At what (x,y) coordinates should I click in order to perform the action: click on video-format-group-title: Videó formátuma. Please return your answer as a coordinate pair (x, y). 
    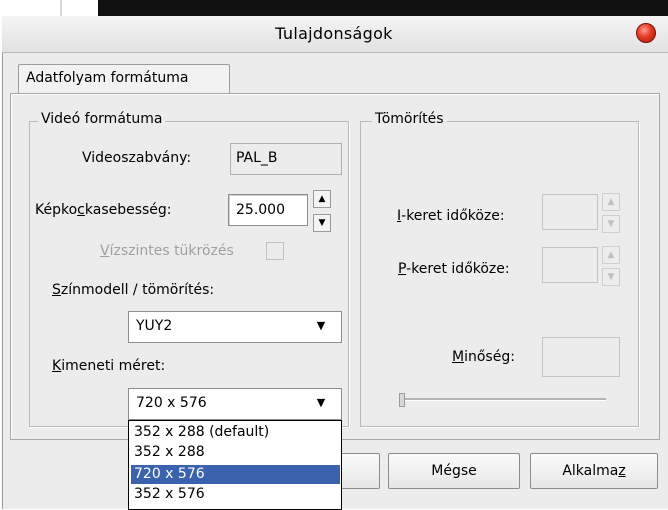
    Looking at the image, I should click on (102, 119).